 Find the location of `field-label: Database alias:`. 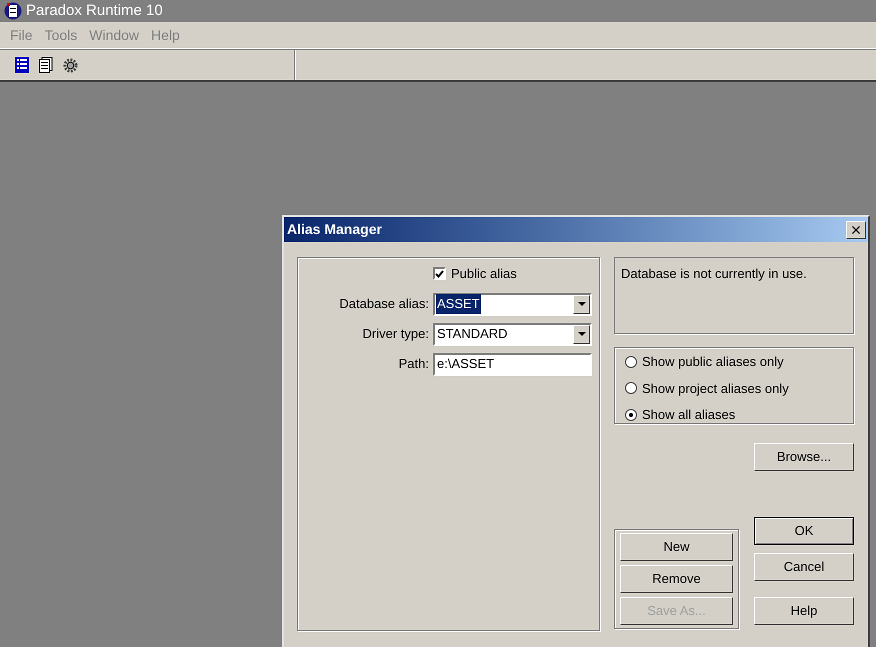

field-label: Database alias: is located at coordinates (383, 304).